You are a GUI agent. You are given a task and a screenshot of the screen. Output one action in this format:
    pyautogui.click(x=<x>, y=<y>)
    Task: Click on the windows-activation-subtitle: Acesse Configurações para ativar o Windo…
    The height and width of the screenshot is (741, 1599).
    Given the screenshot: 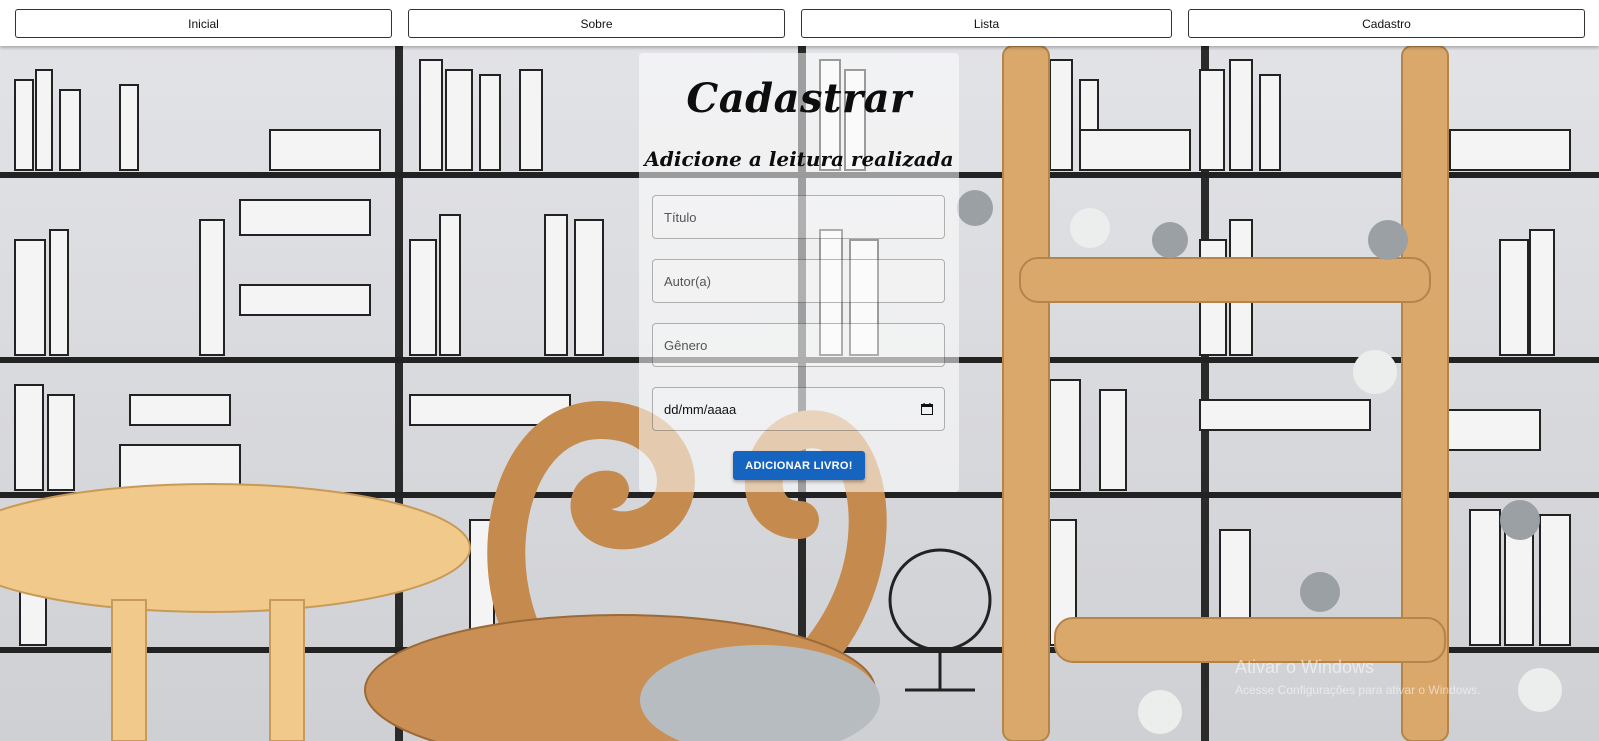 What is the action you would take?
    pyautogui.click(x=1358, y=690)
    